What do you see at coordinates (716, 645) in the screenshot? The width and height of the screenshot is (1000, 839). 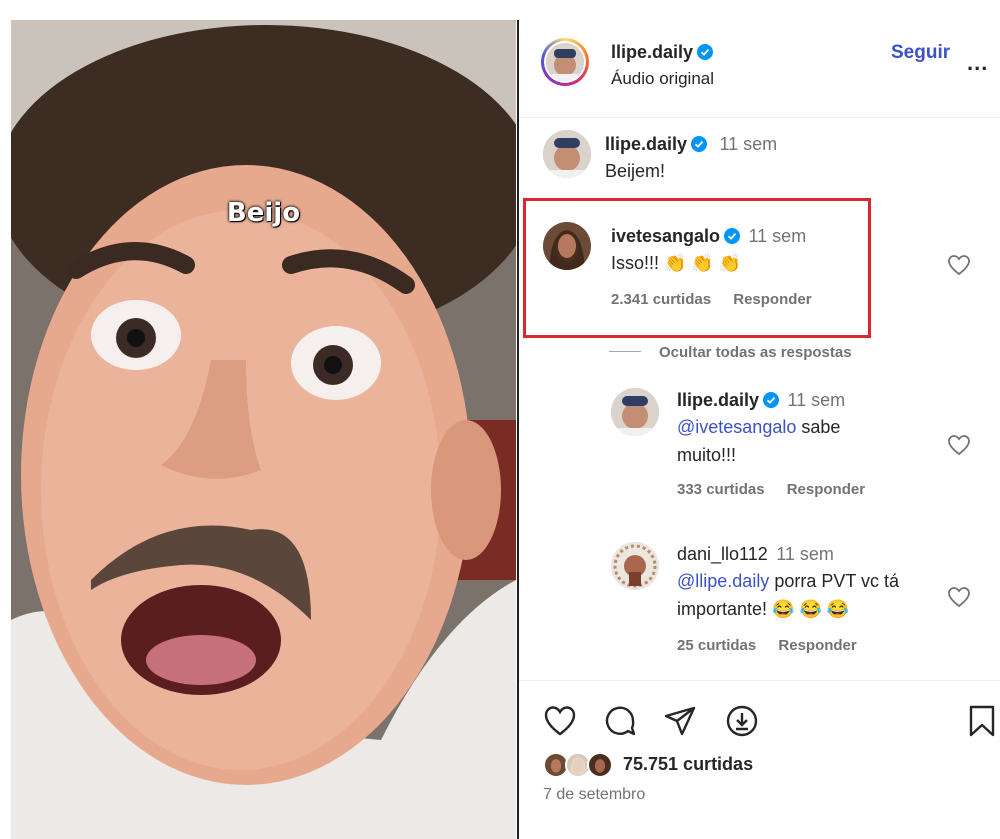 I see `comment-likes: 25 curtidas` at bounding box center [716, 645].